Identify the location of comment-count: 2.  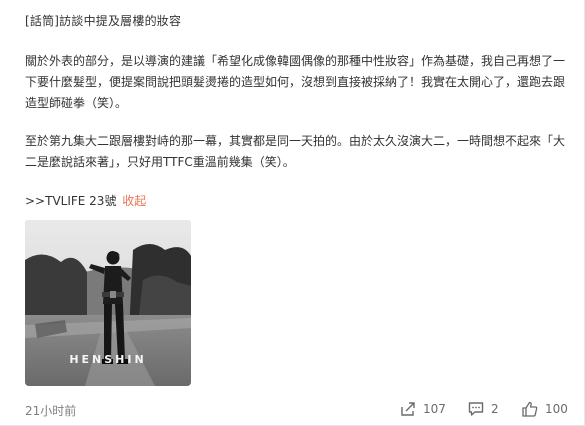
(495, 409).